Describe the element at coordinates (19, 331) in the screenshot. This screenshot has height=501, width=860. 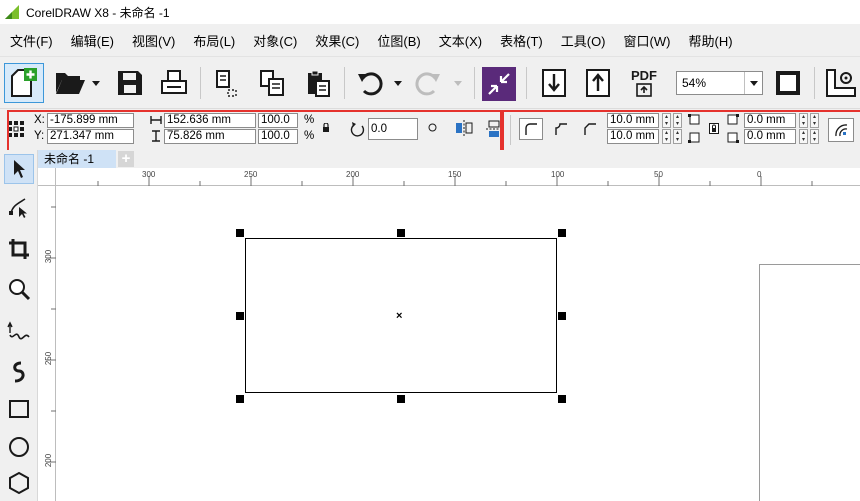
I see `freehand-tool` at that location.